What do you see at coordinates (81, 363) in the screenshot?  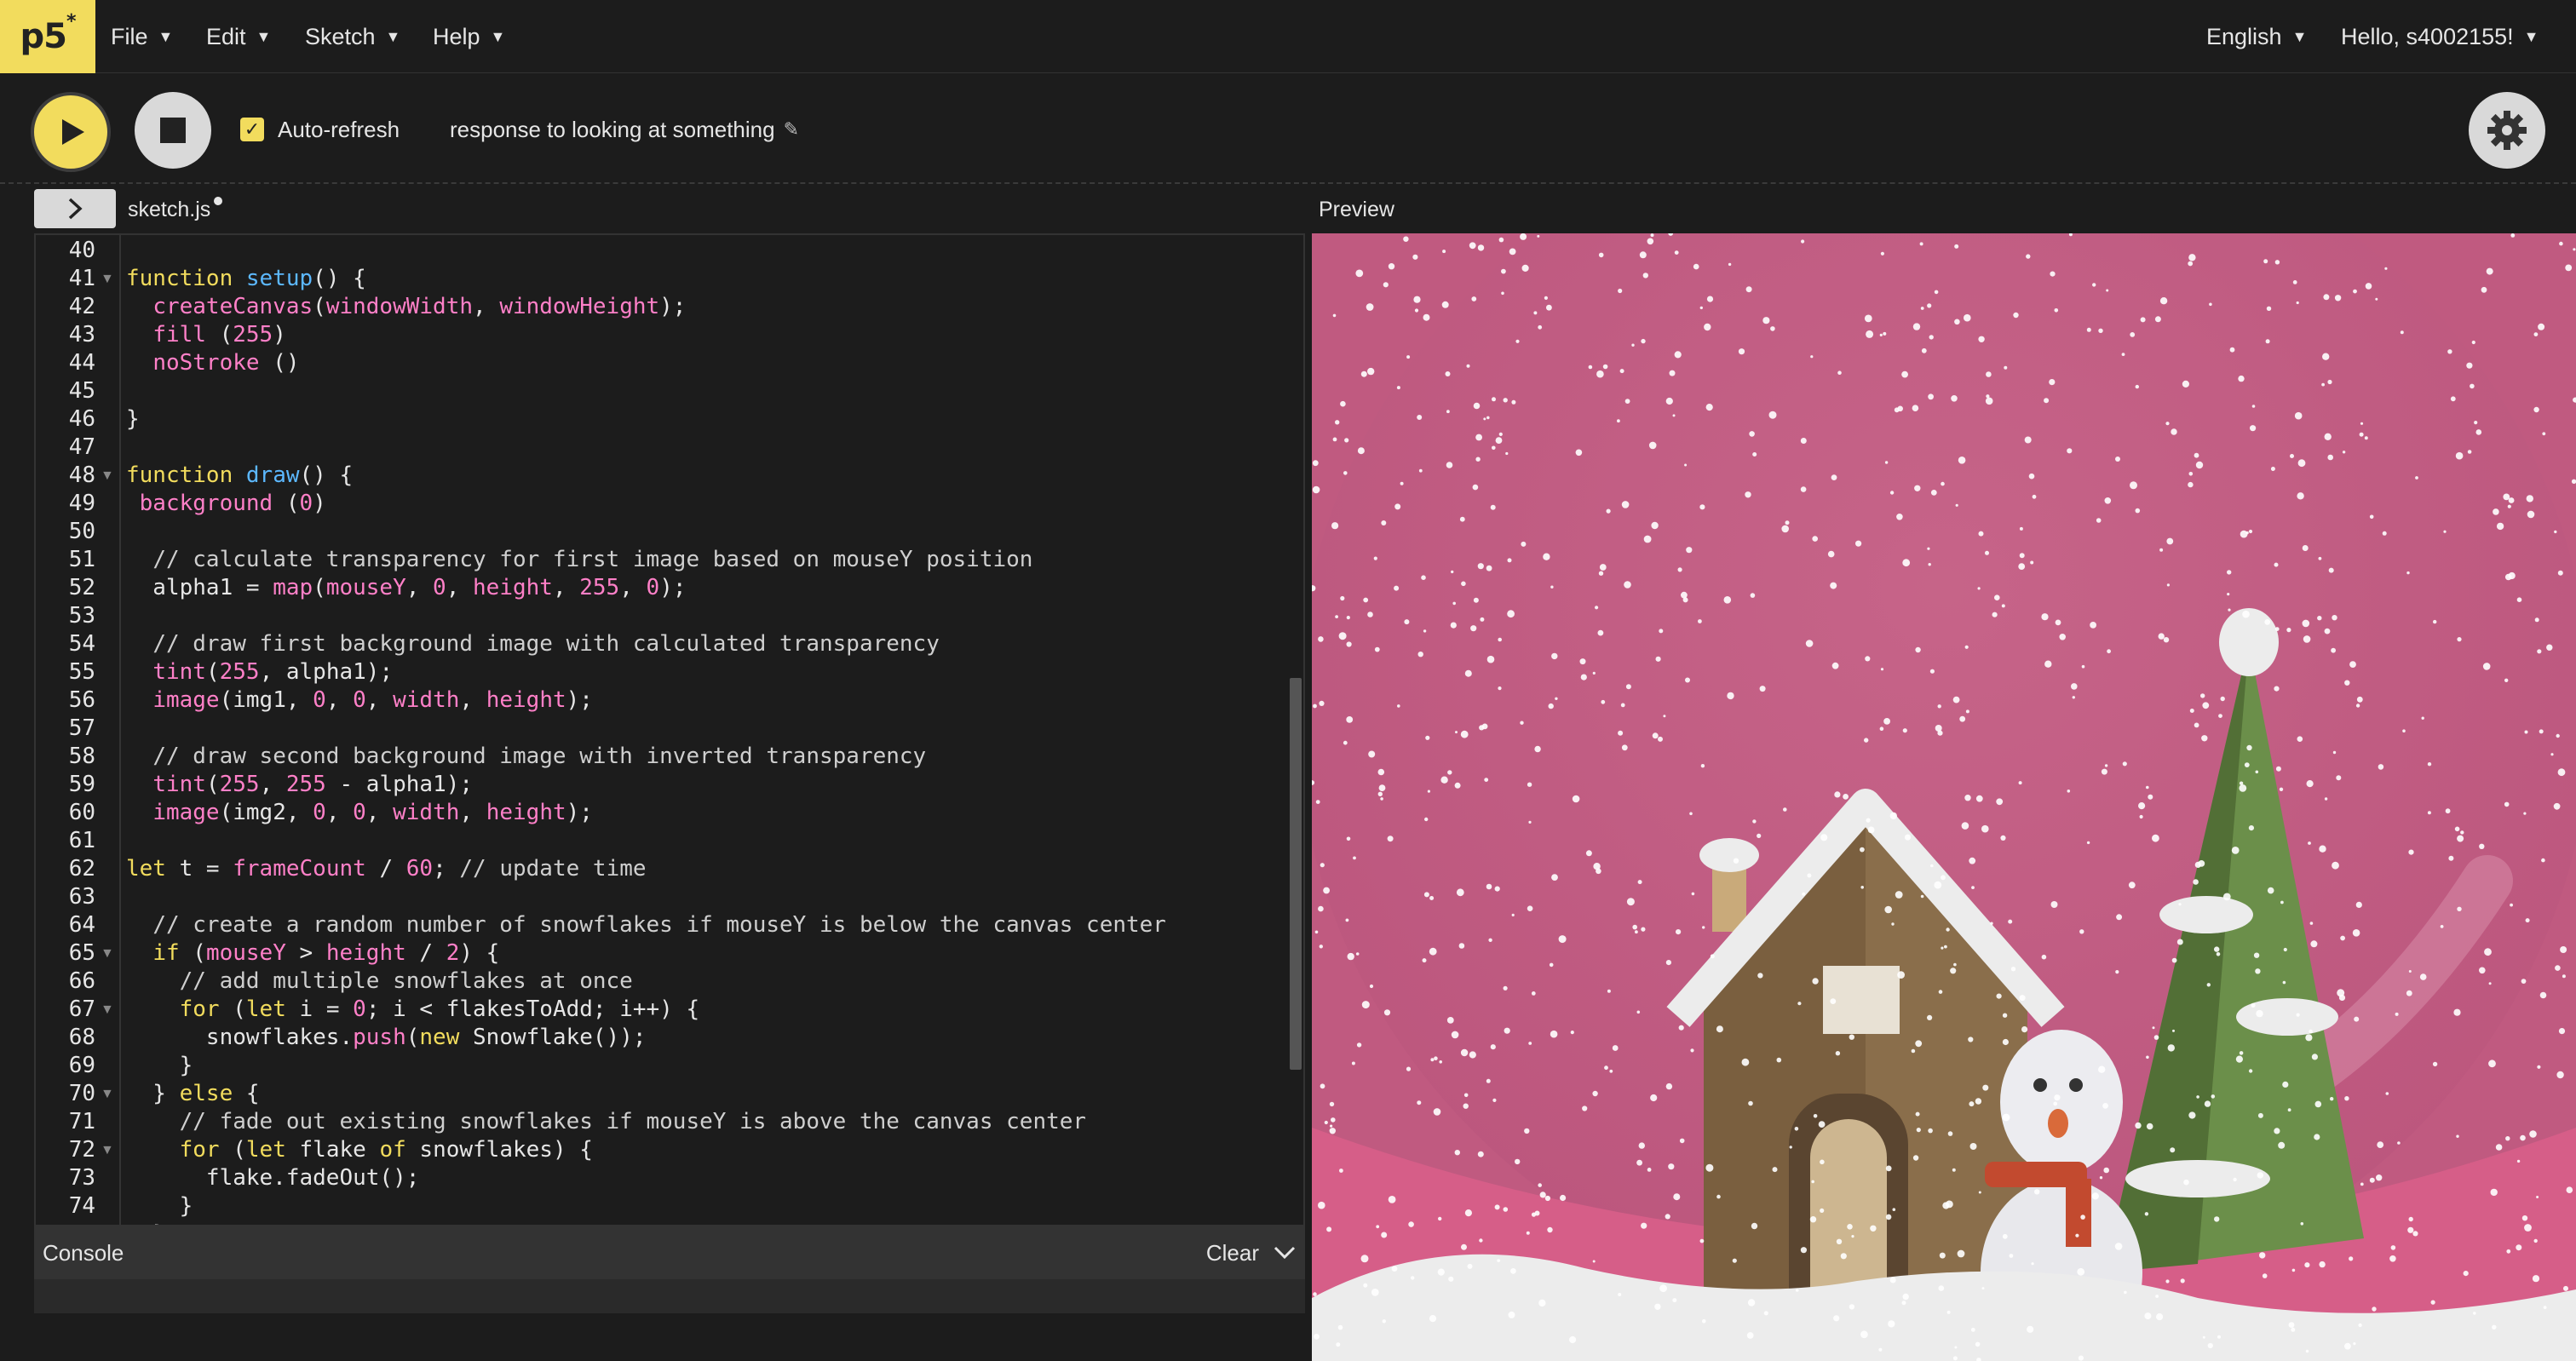 I see `line-number: 44` at bounding box center [81, 363].